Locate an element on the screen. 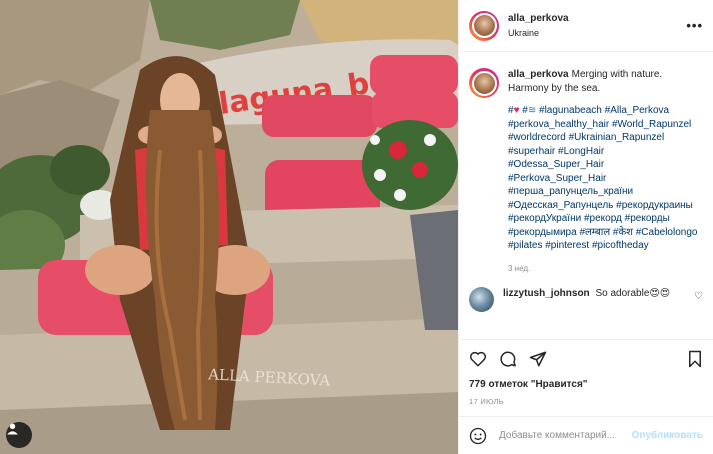  hashtag: #Cabelolongo is located at coordinates (667, 232).